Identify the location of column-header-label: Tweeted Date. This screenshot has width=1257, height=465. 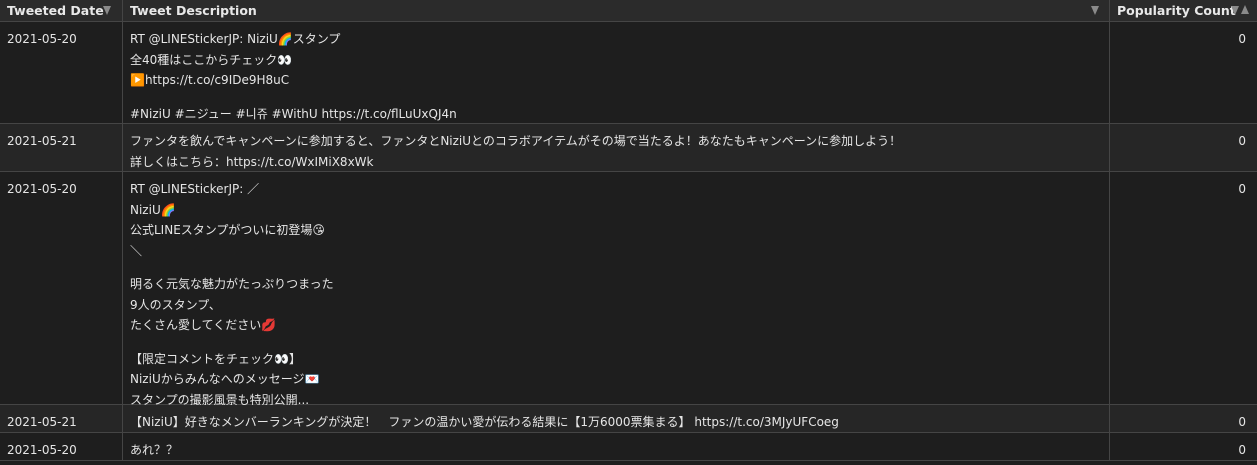
(55, 10).